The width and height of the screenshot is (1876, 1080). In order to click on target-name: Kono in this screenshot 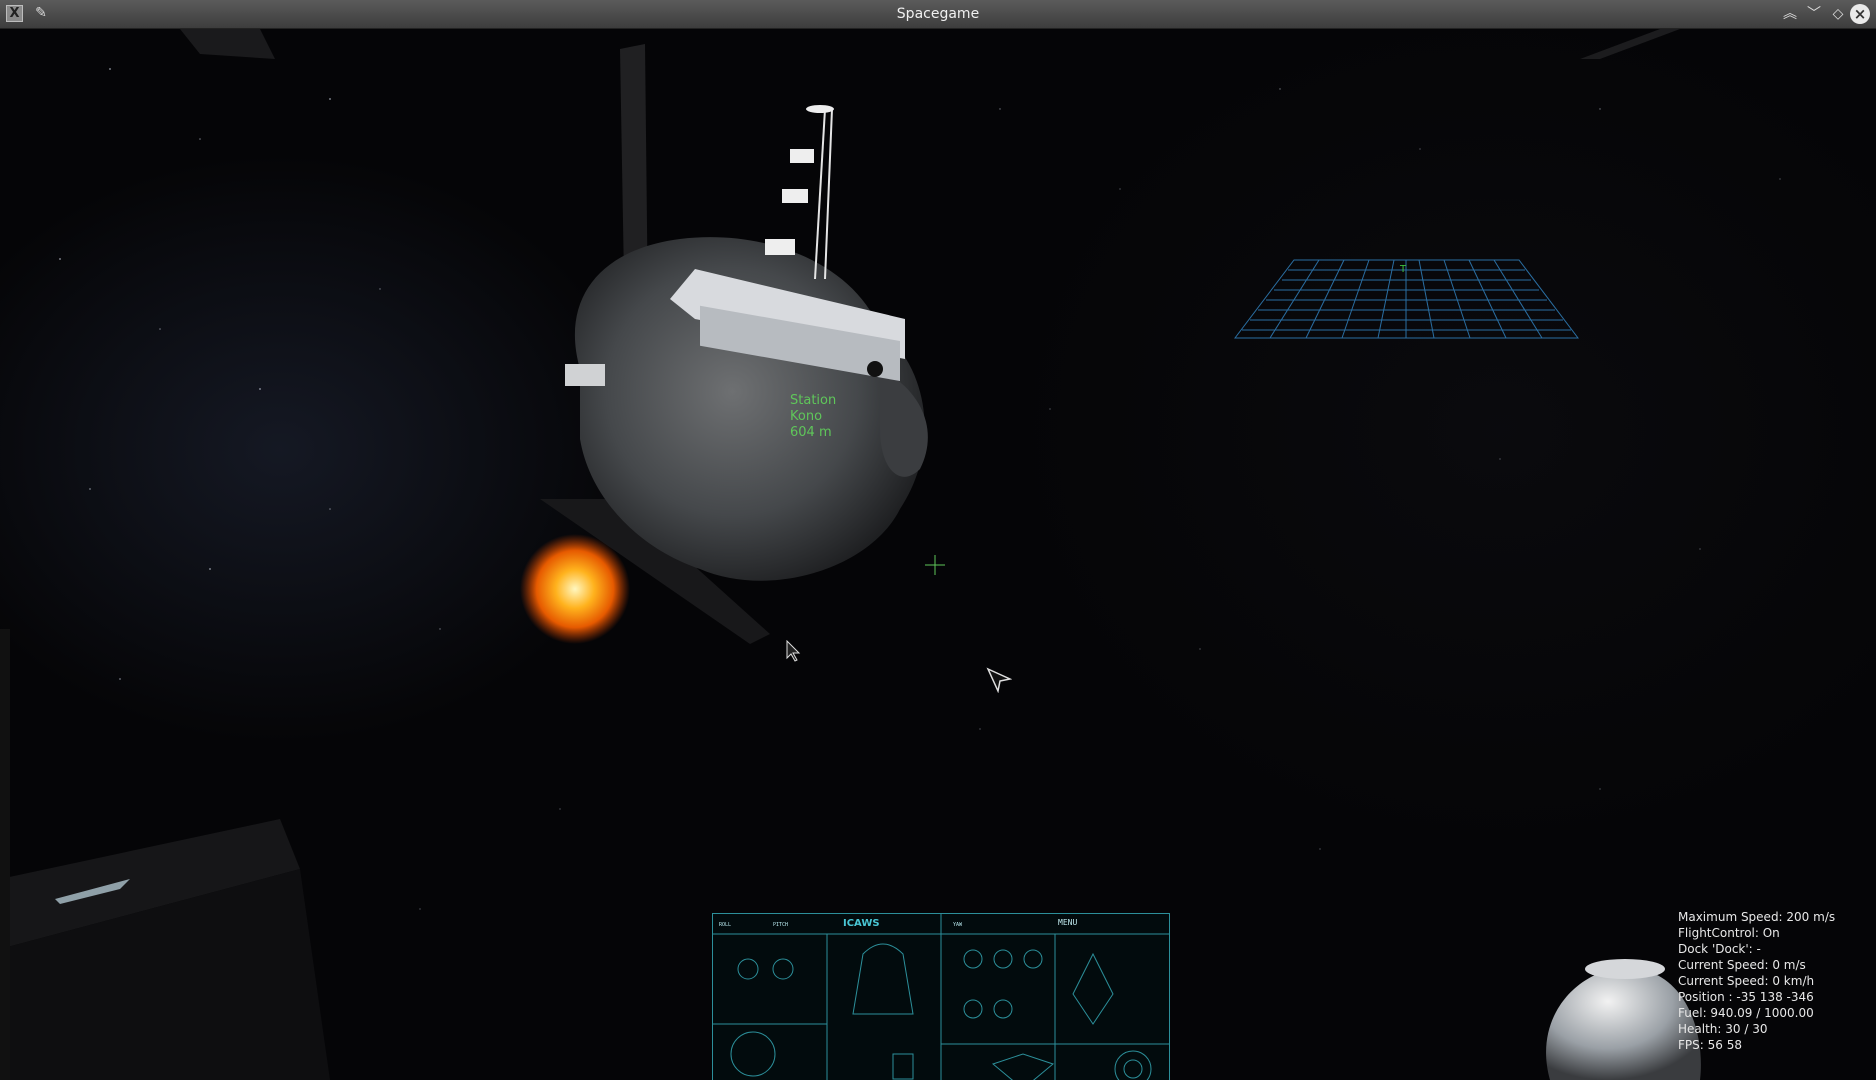, I will do `click(806, 416)`.